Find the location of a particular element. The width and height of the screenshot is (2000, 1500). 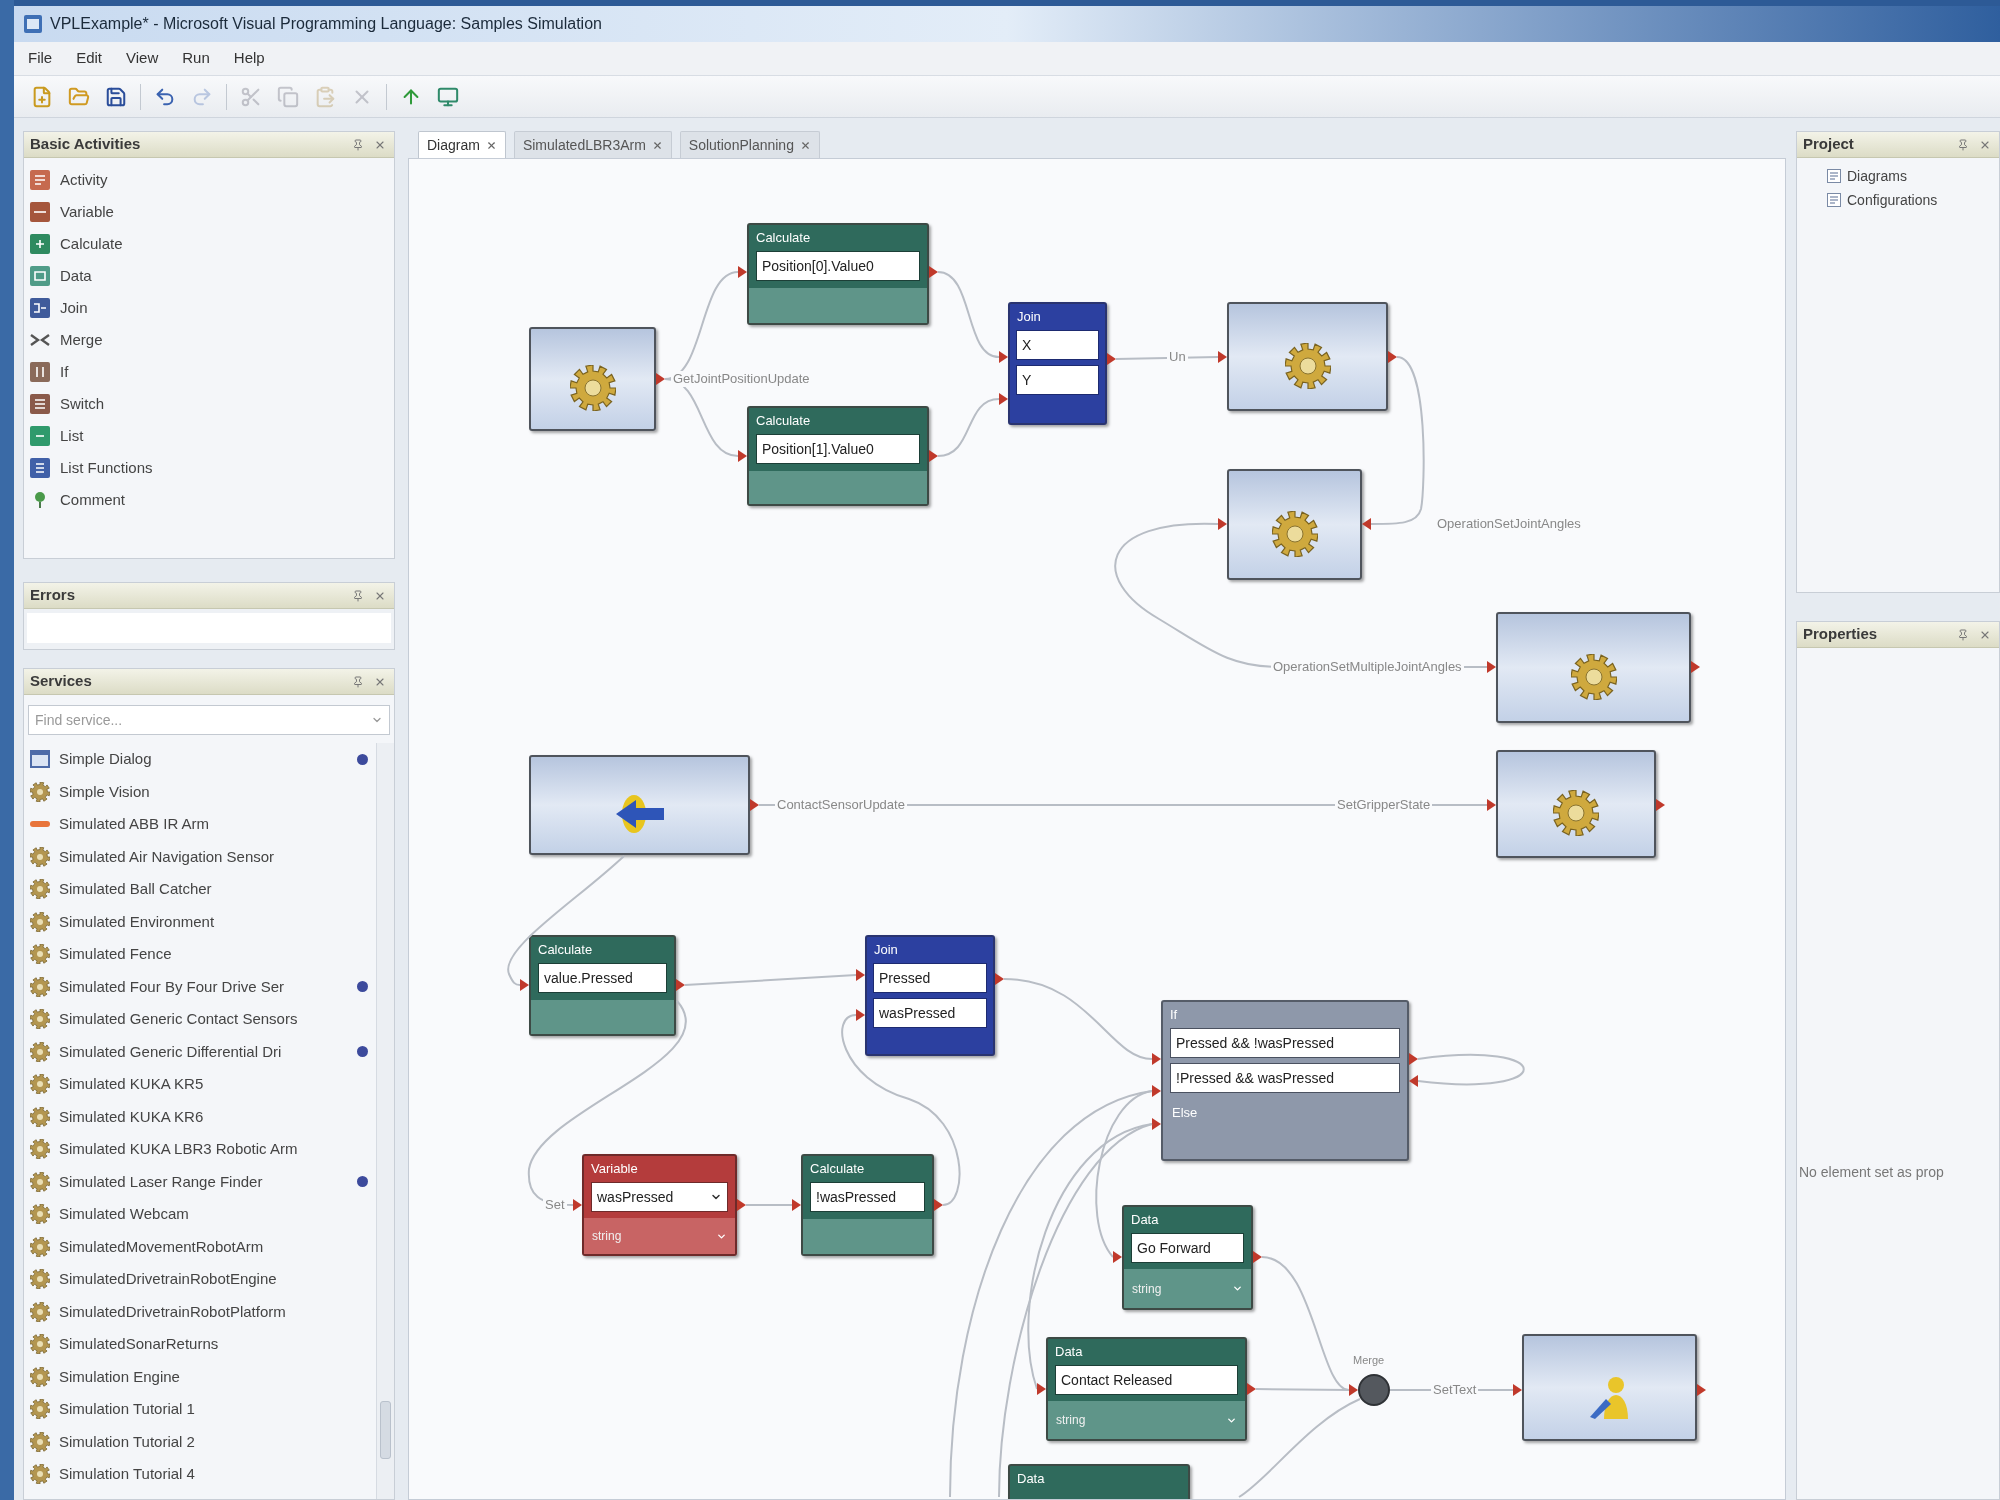

save-icon is located at coordinates (116, 96).